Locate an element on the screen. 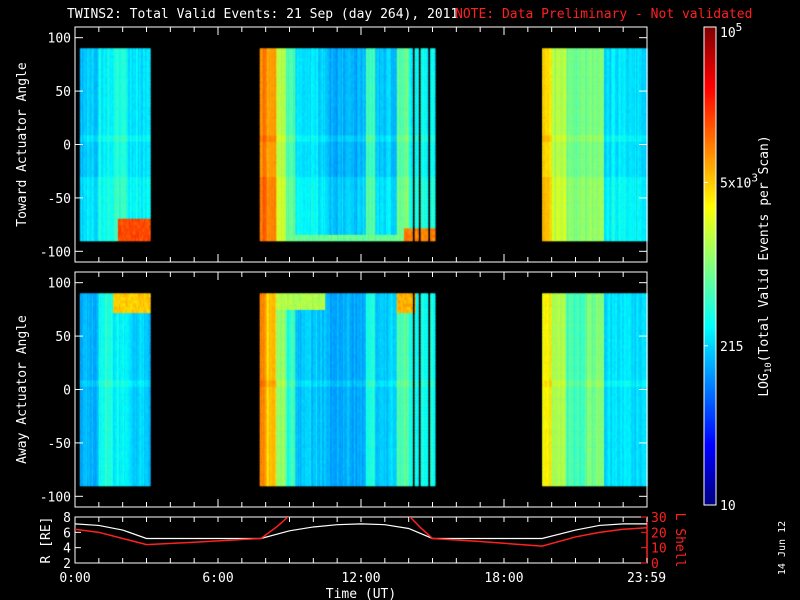 Image resolution: width=800 pixels, height=600 pixels. colorbar-tick-label: 105 is located at coordinates (731, 31).